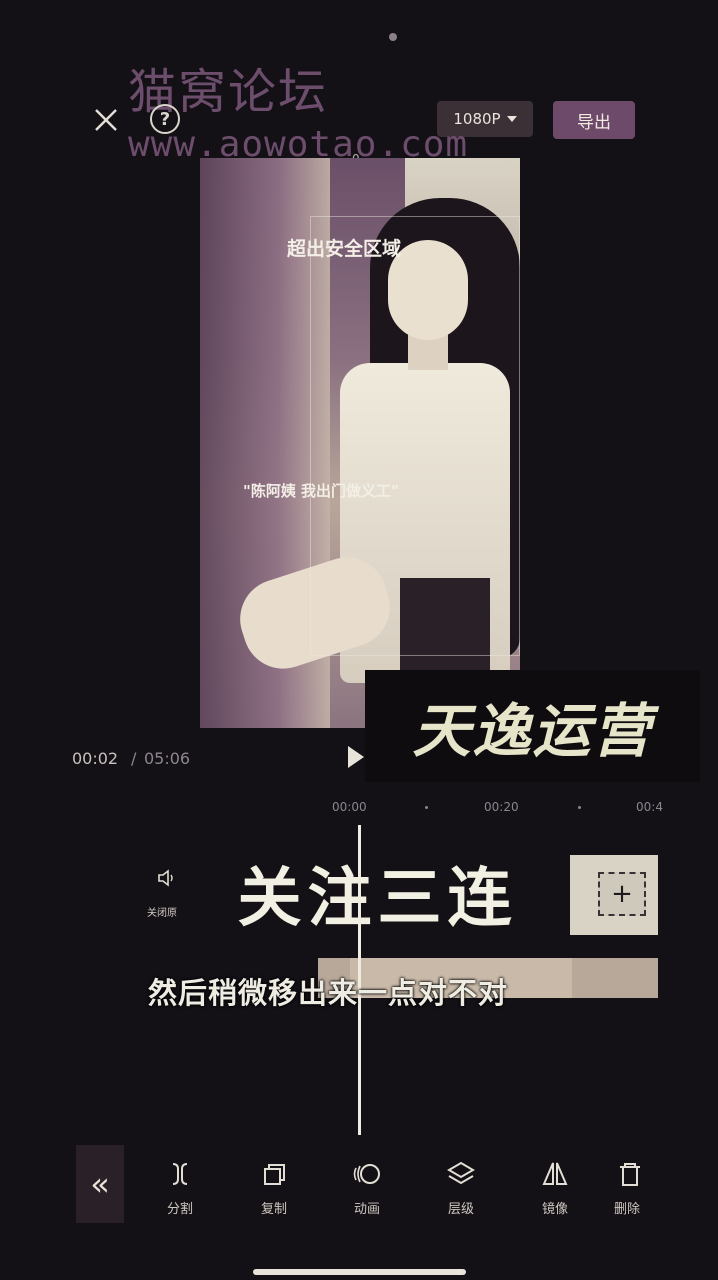 The image size is (718, 1280). What do you see at coordinates (622, 894) in the screenshot?
I see `add-clip-button: +` at bounding box center [622, 894].